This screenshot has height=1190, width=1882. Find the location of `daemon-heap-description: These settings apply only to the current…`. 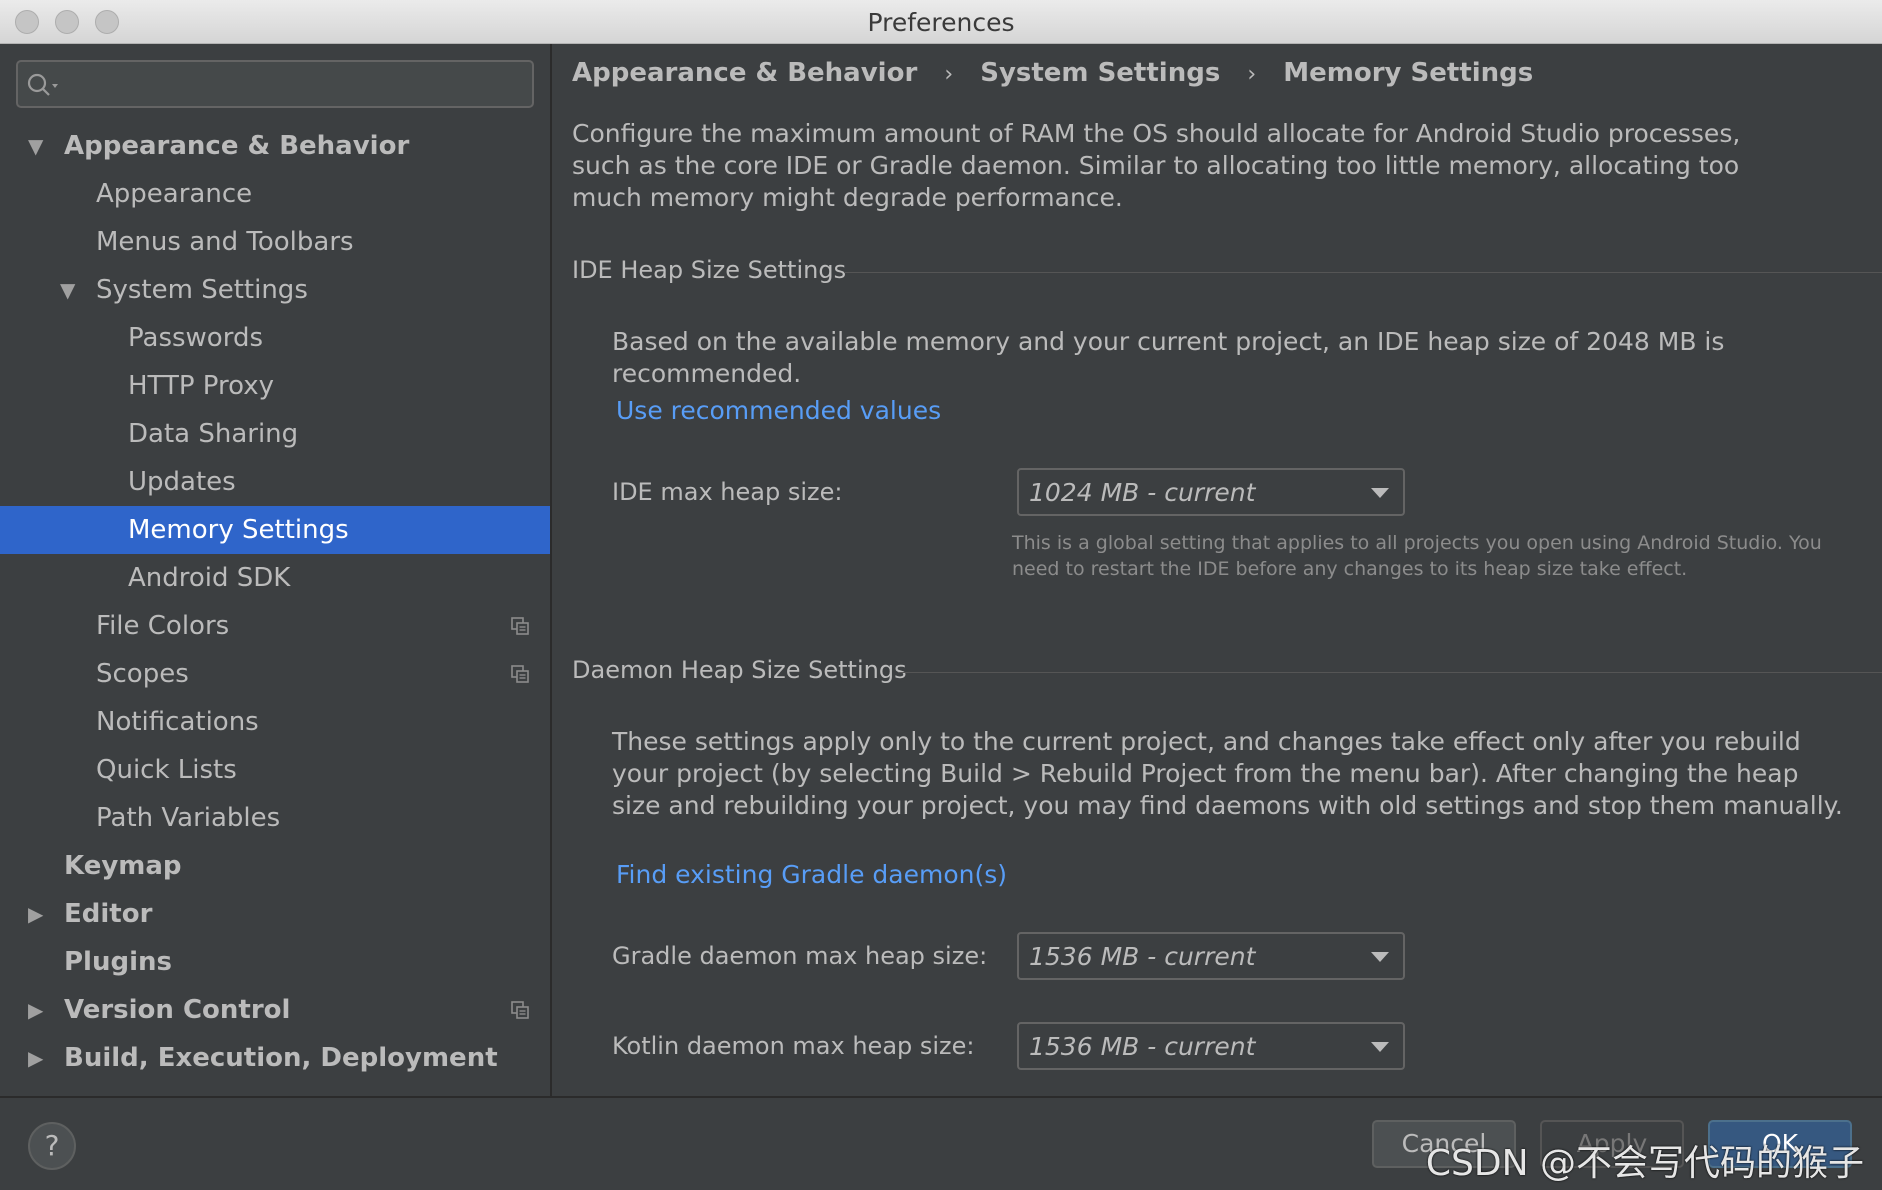

daemon-heap-description: These settings apply only to the current… is located at coordinates (1227, 773).